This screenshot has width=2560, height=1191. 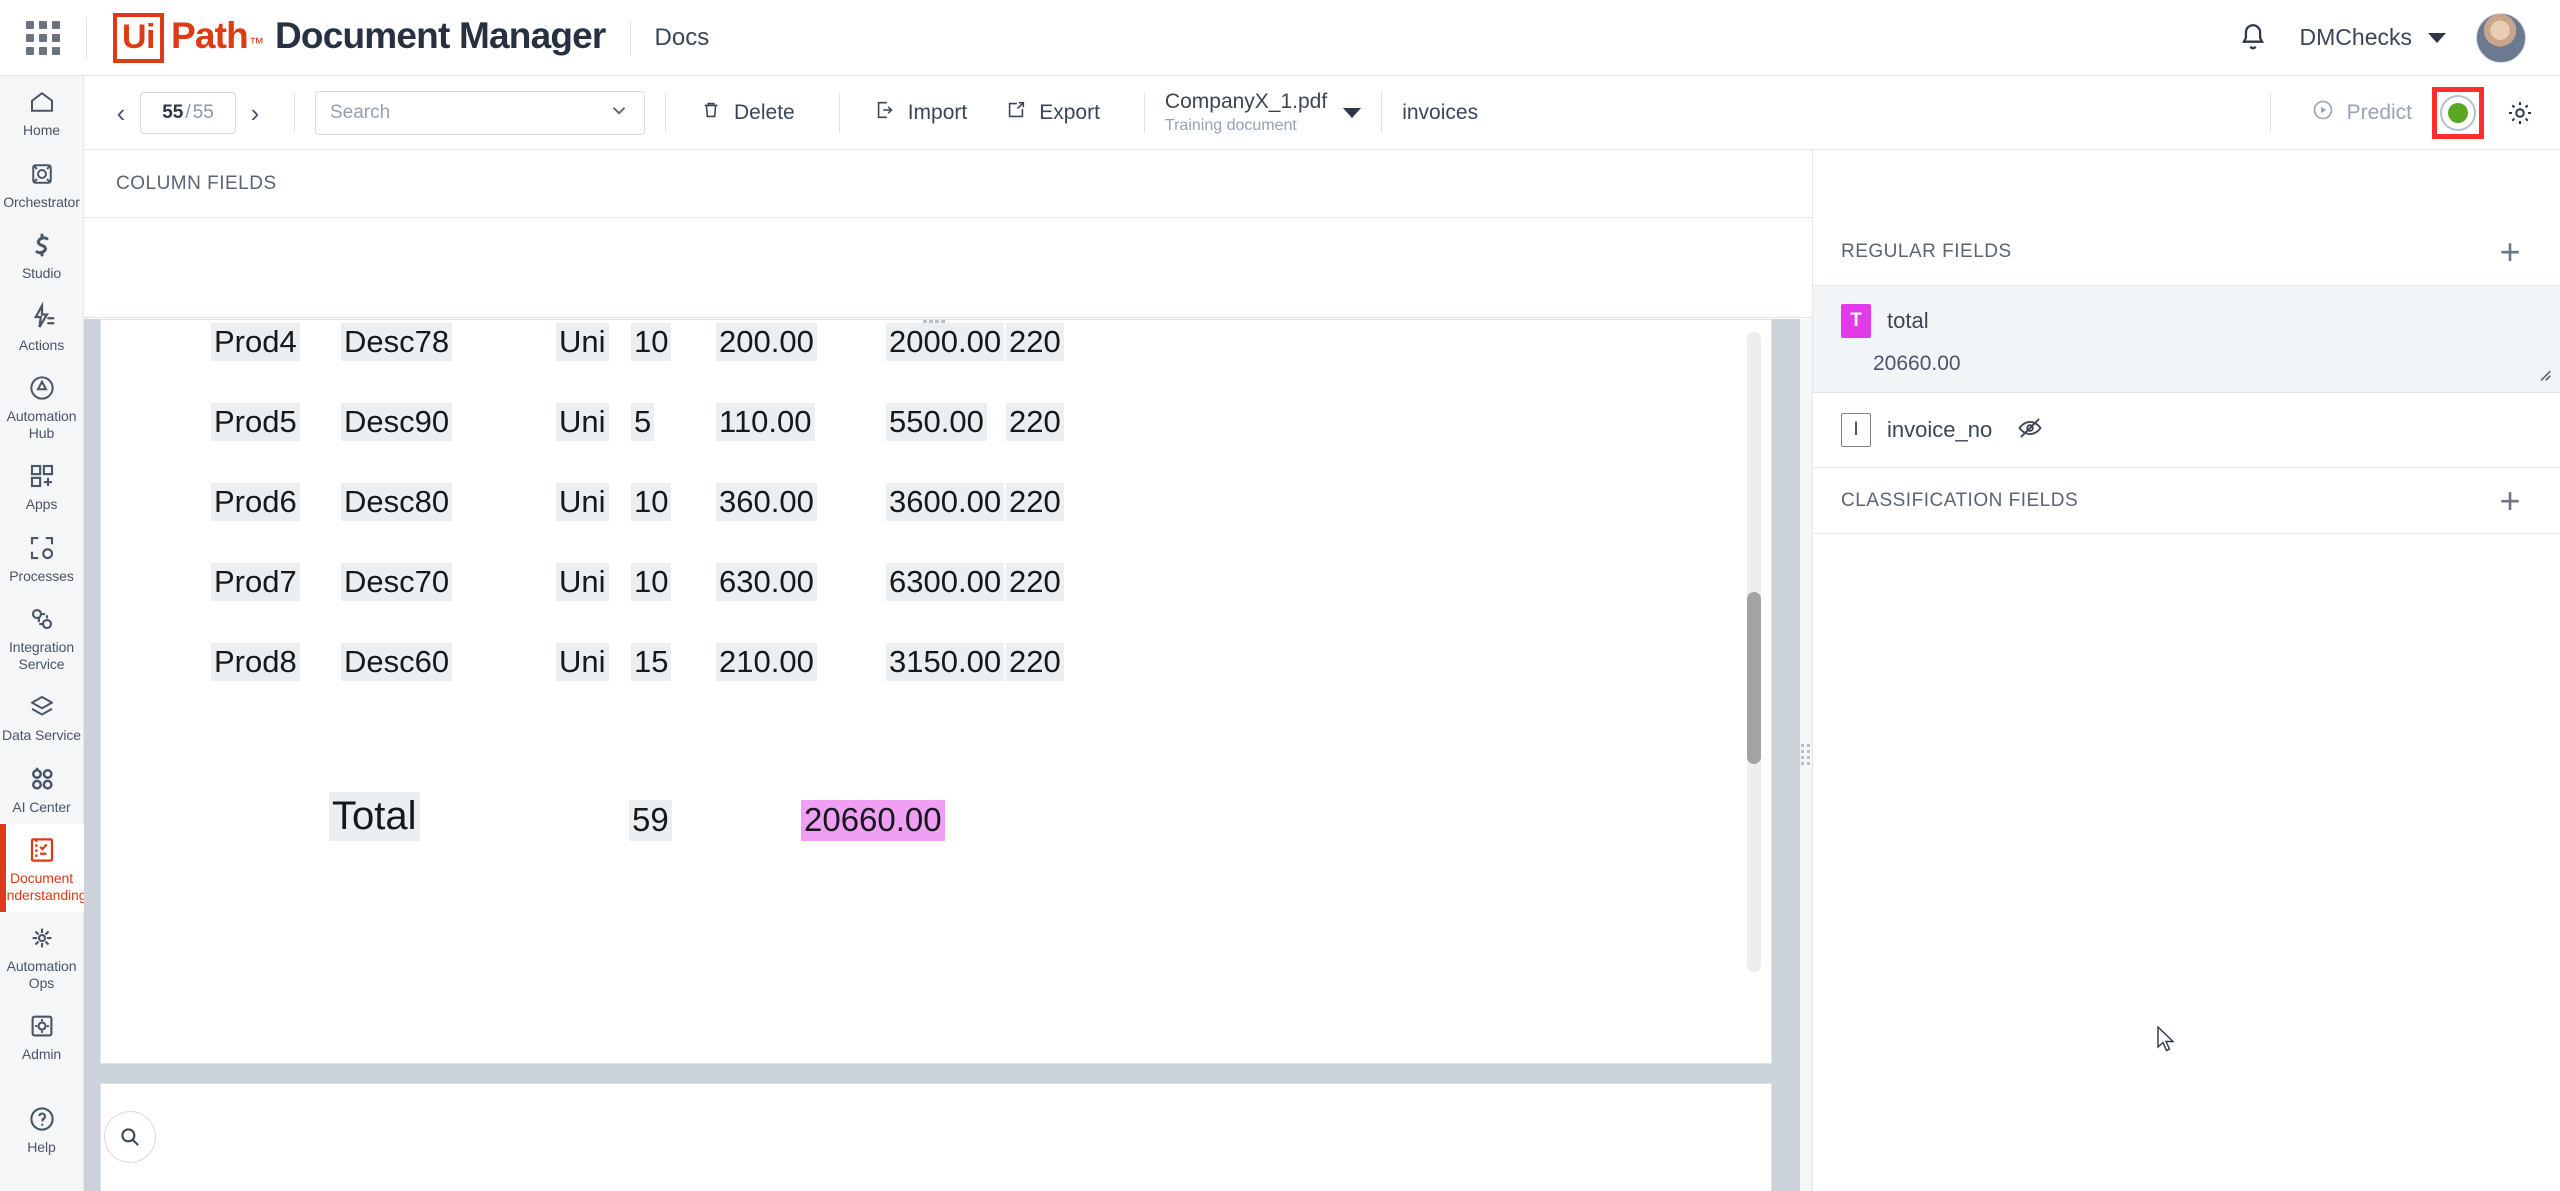 I want to click on cell-product: Prod8, so click(x=255, y=662).